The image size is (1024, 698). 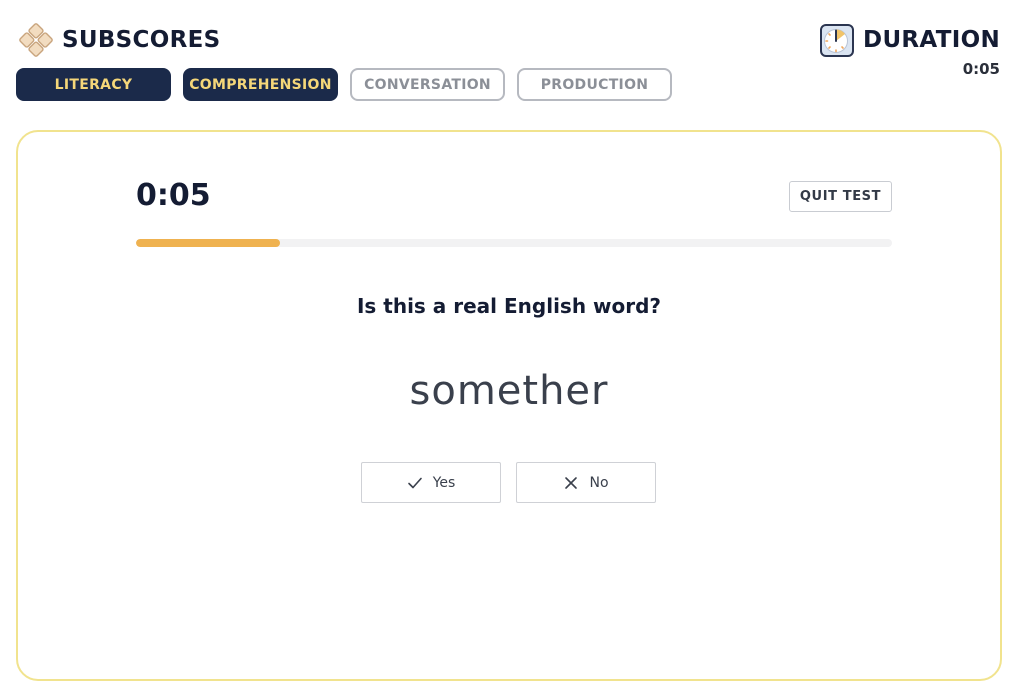 I want to click on duration-panel: DURATION 0:05, so click(x=909, y=50).